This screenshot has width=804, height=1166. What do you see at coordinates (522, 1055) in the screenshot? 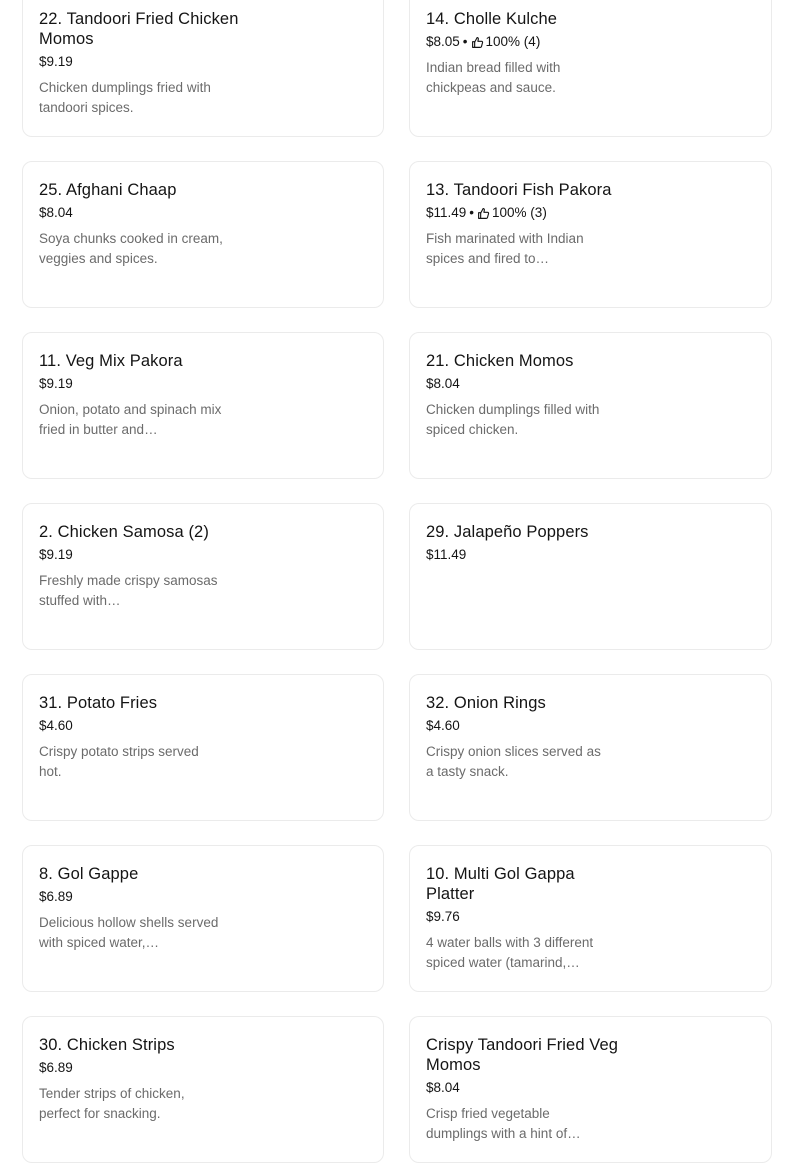
I see `item-name: Crispy Tandoori Fried Veg Momos` at bounding box center [522, 1055].